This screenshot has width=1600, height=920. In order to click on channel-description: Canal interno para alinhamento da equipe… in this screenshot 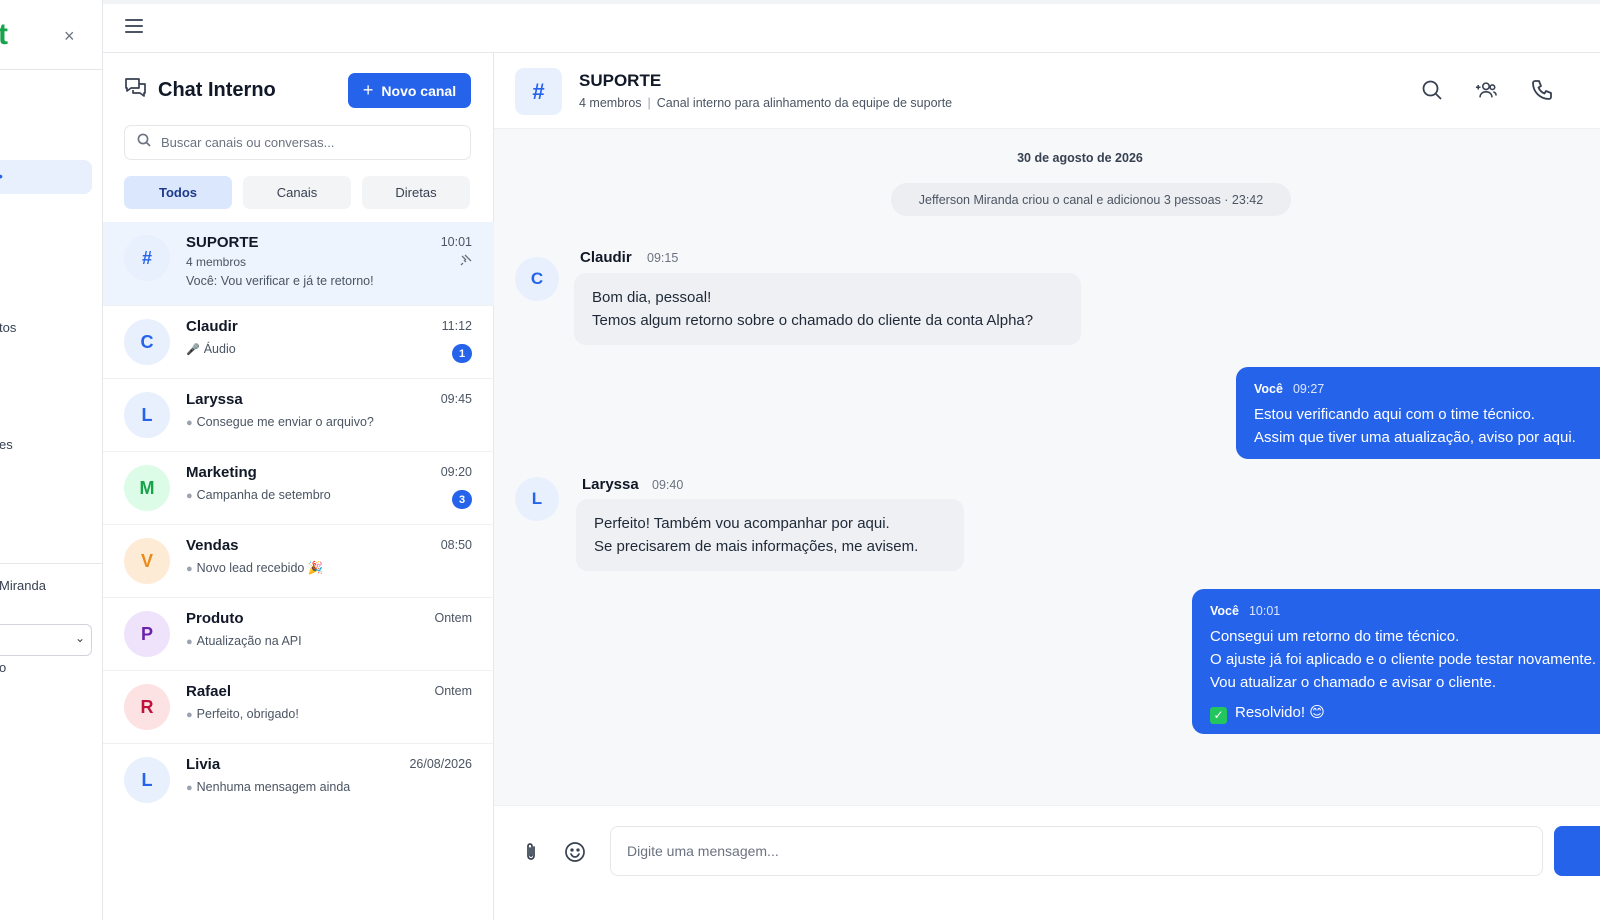, I will do `click(804, 103)`.